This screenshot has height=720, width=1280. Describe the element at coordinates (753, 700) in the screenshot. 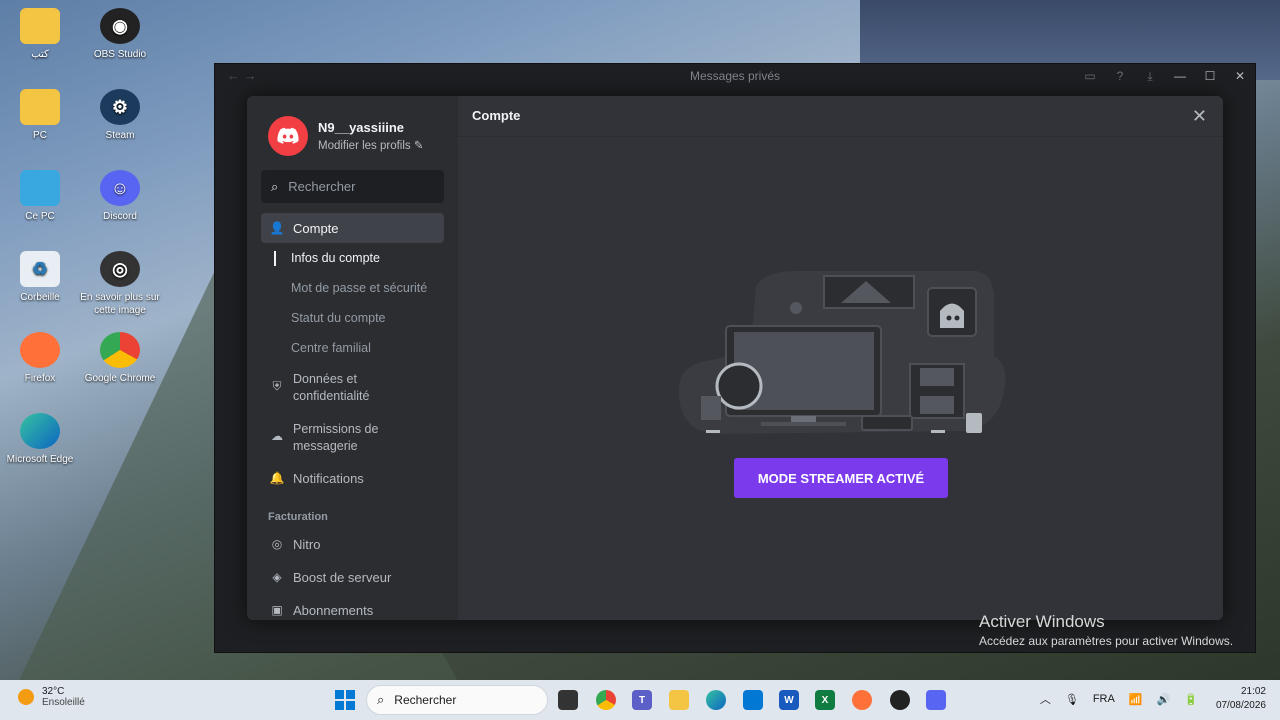

I see `store-icon` at that location.